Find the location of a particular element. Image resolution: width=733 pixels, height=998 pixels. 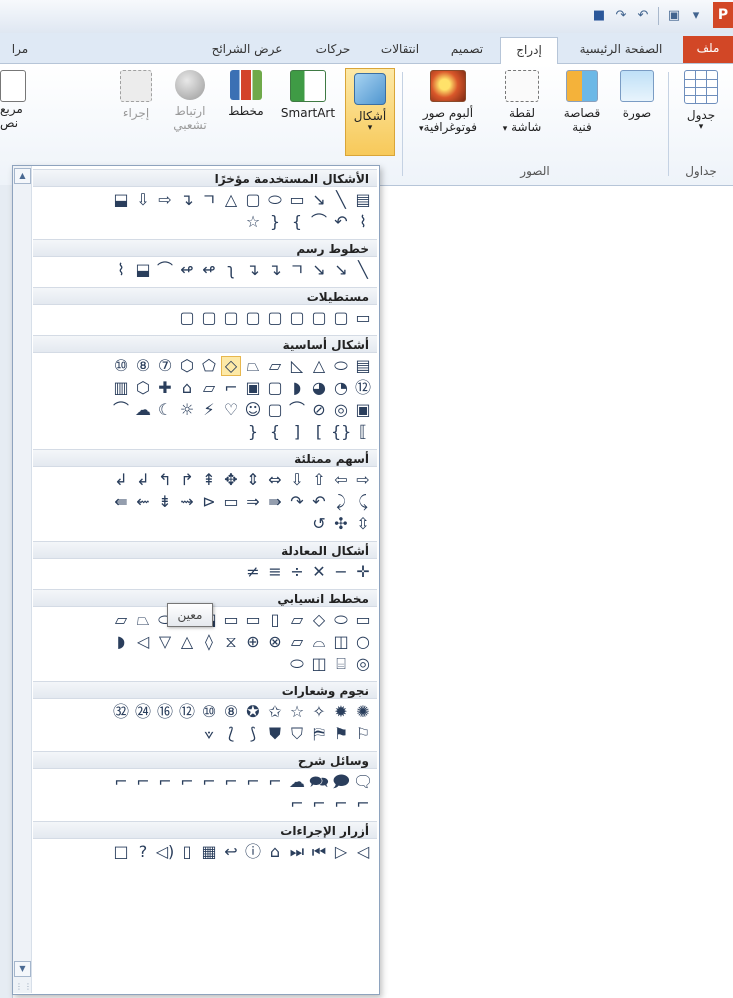

save-icon: ■ is located at coordinates (599, 16).